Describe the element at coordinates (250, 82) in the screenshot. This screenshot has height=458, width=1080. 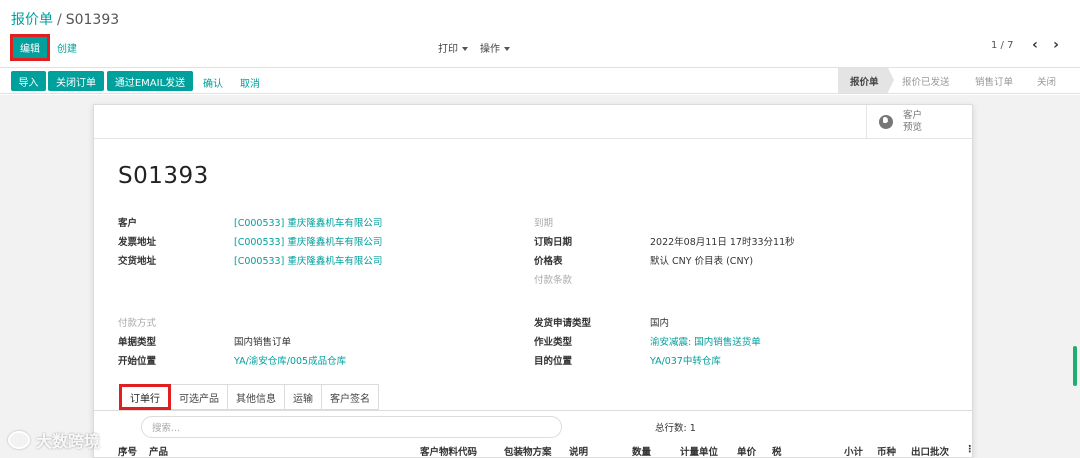
I see `cancel-link: 取消` at that location.